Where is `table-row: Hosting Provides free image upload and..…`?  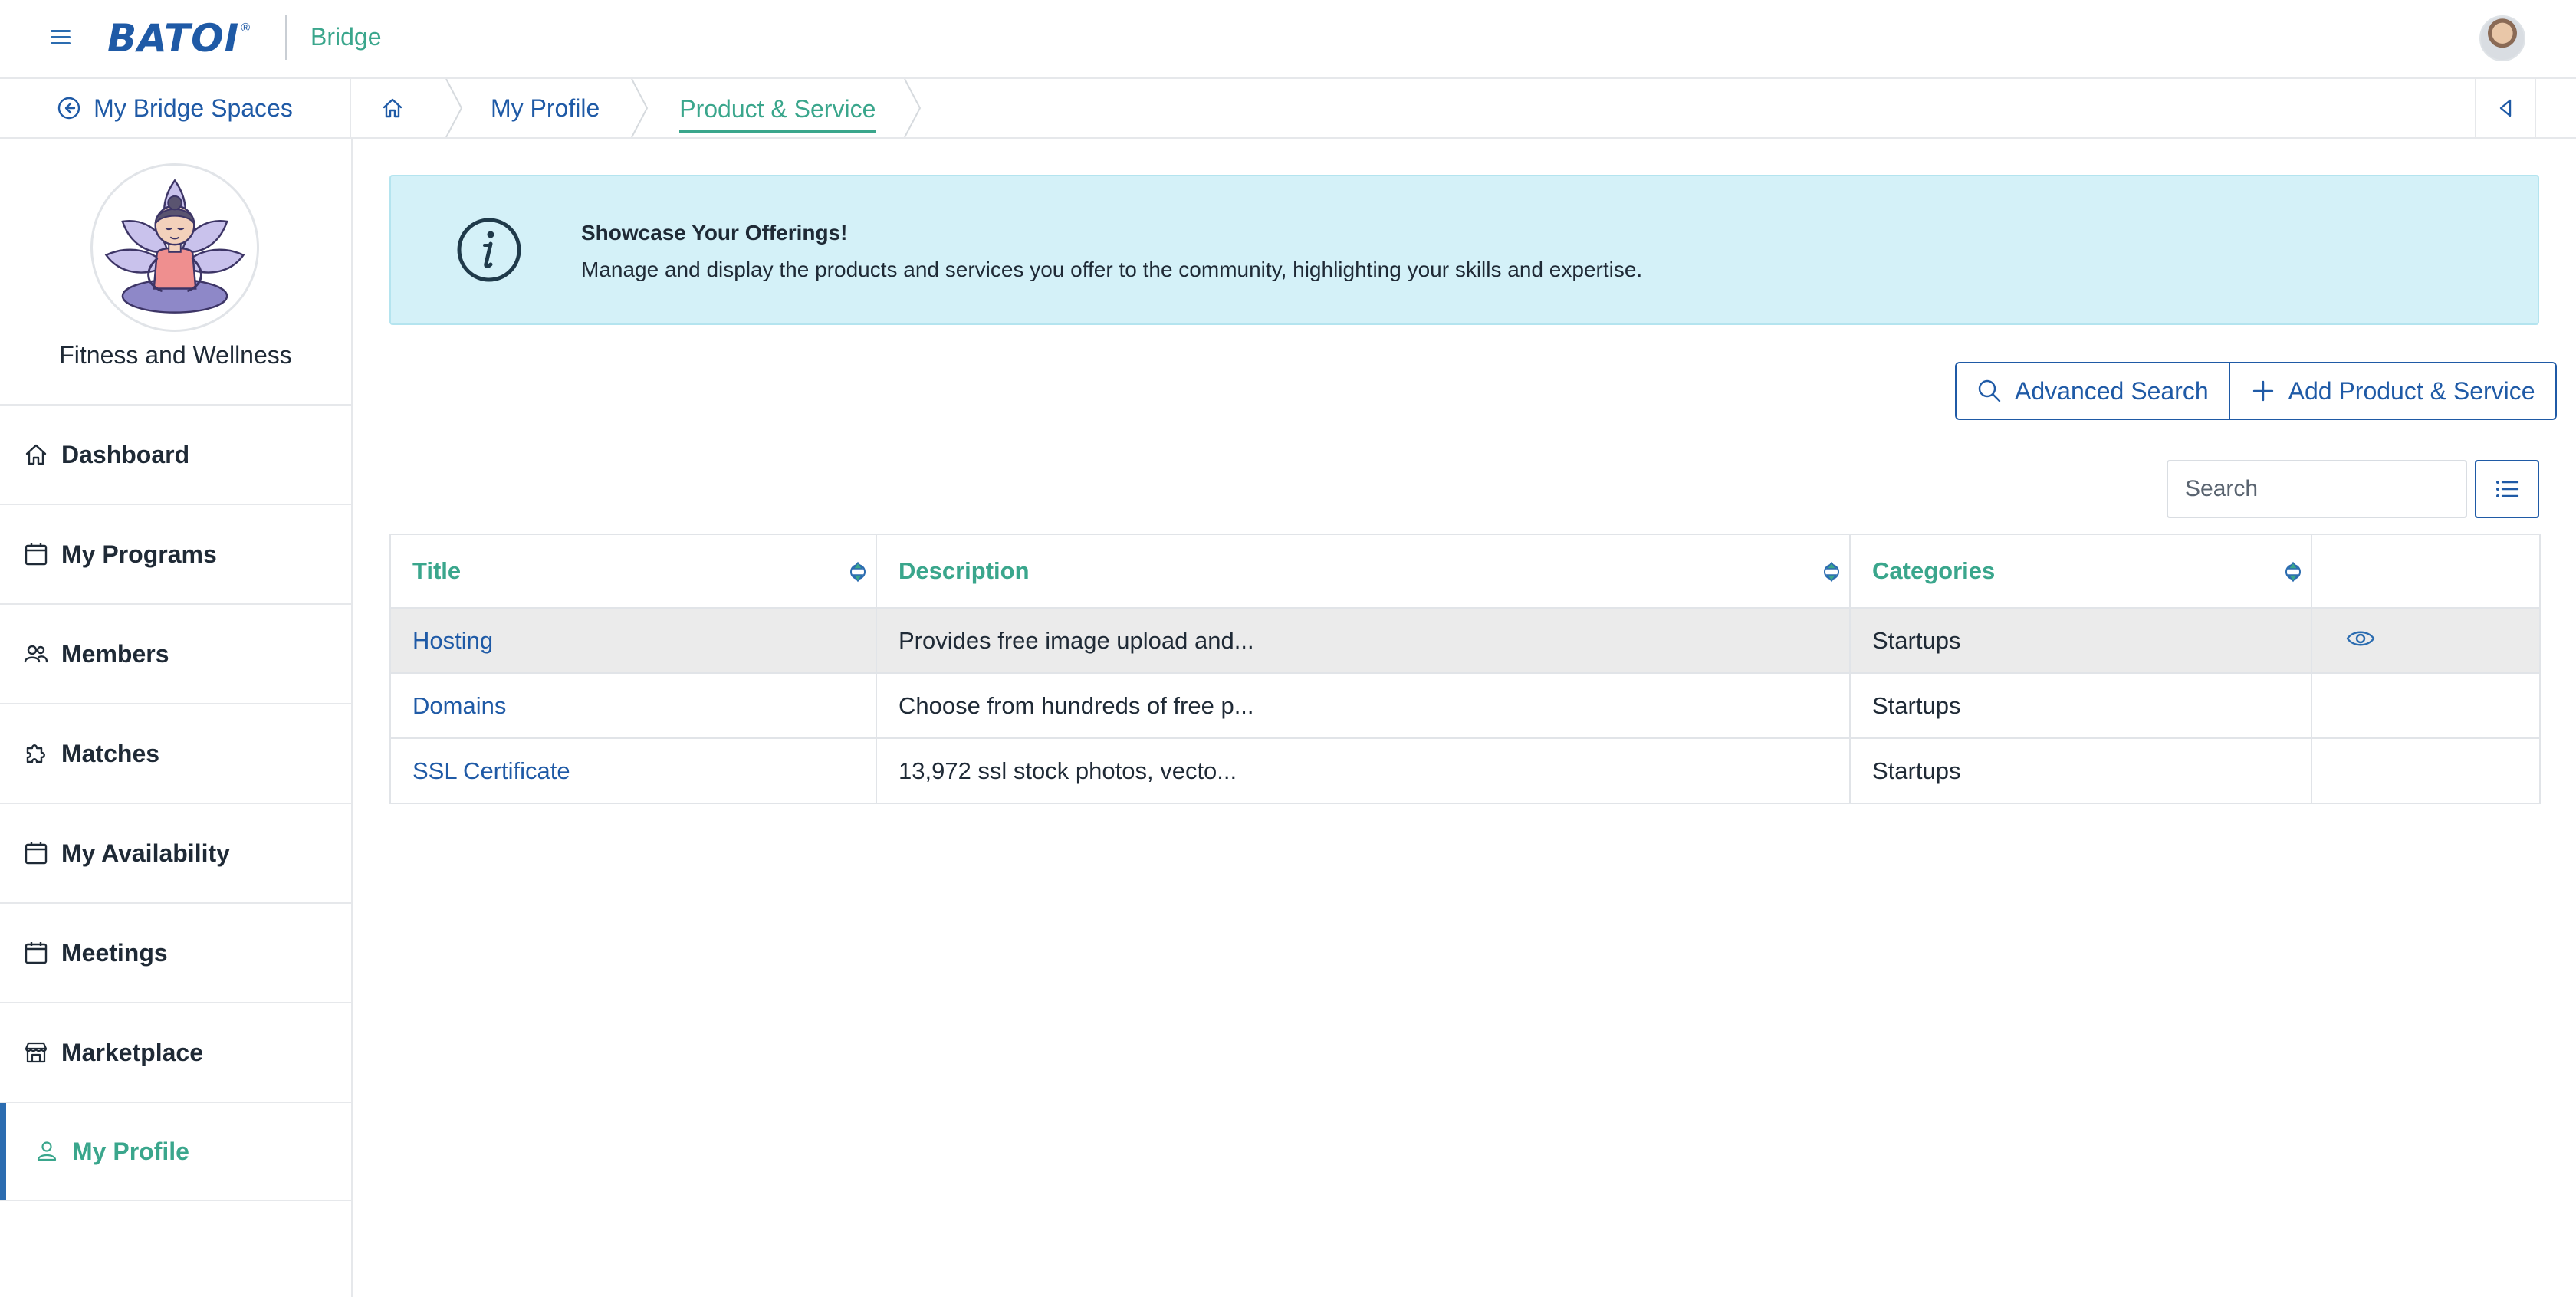
table-row: Hosting Provides free image upload and..… is located at coordinates (1465, 640).